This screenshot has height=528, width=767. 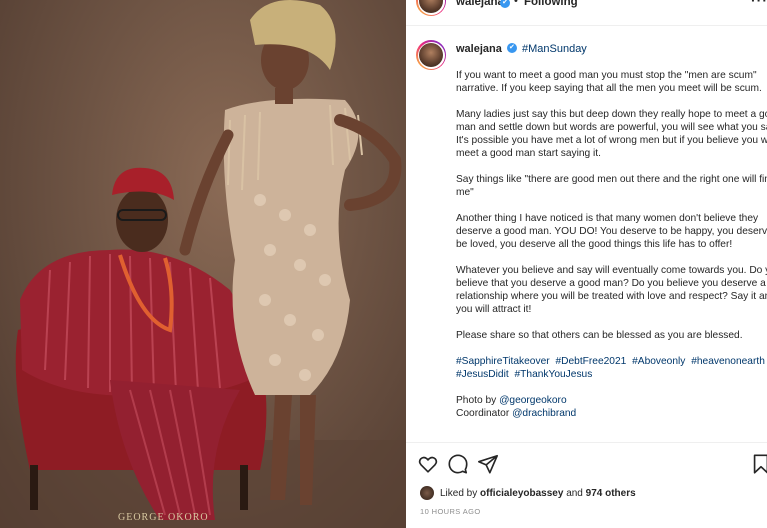 I want to click on hashtag-link: #Aboveonly, so click(x=658, y=361).